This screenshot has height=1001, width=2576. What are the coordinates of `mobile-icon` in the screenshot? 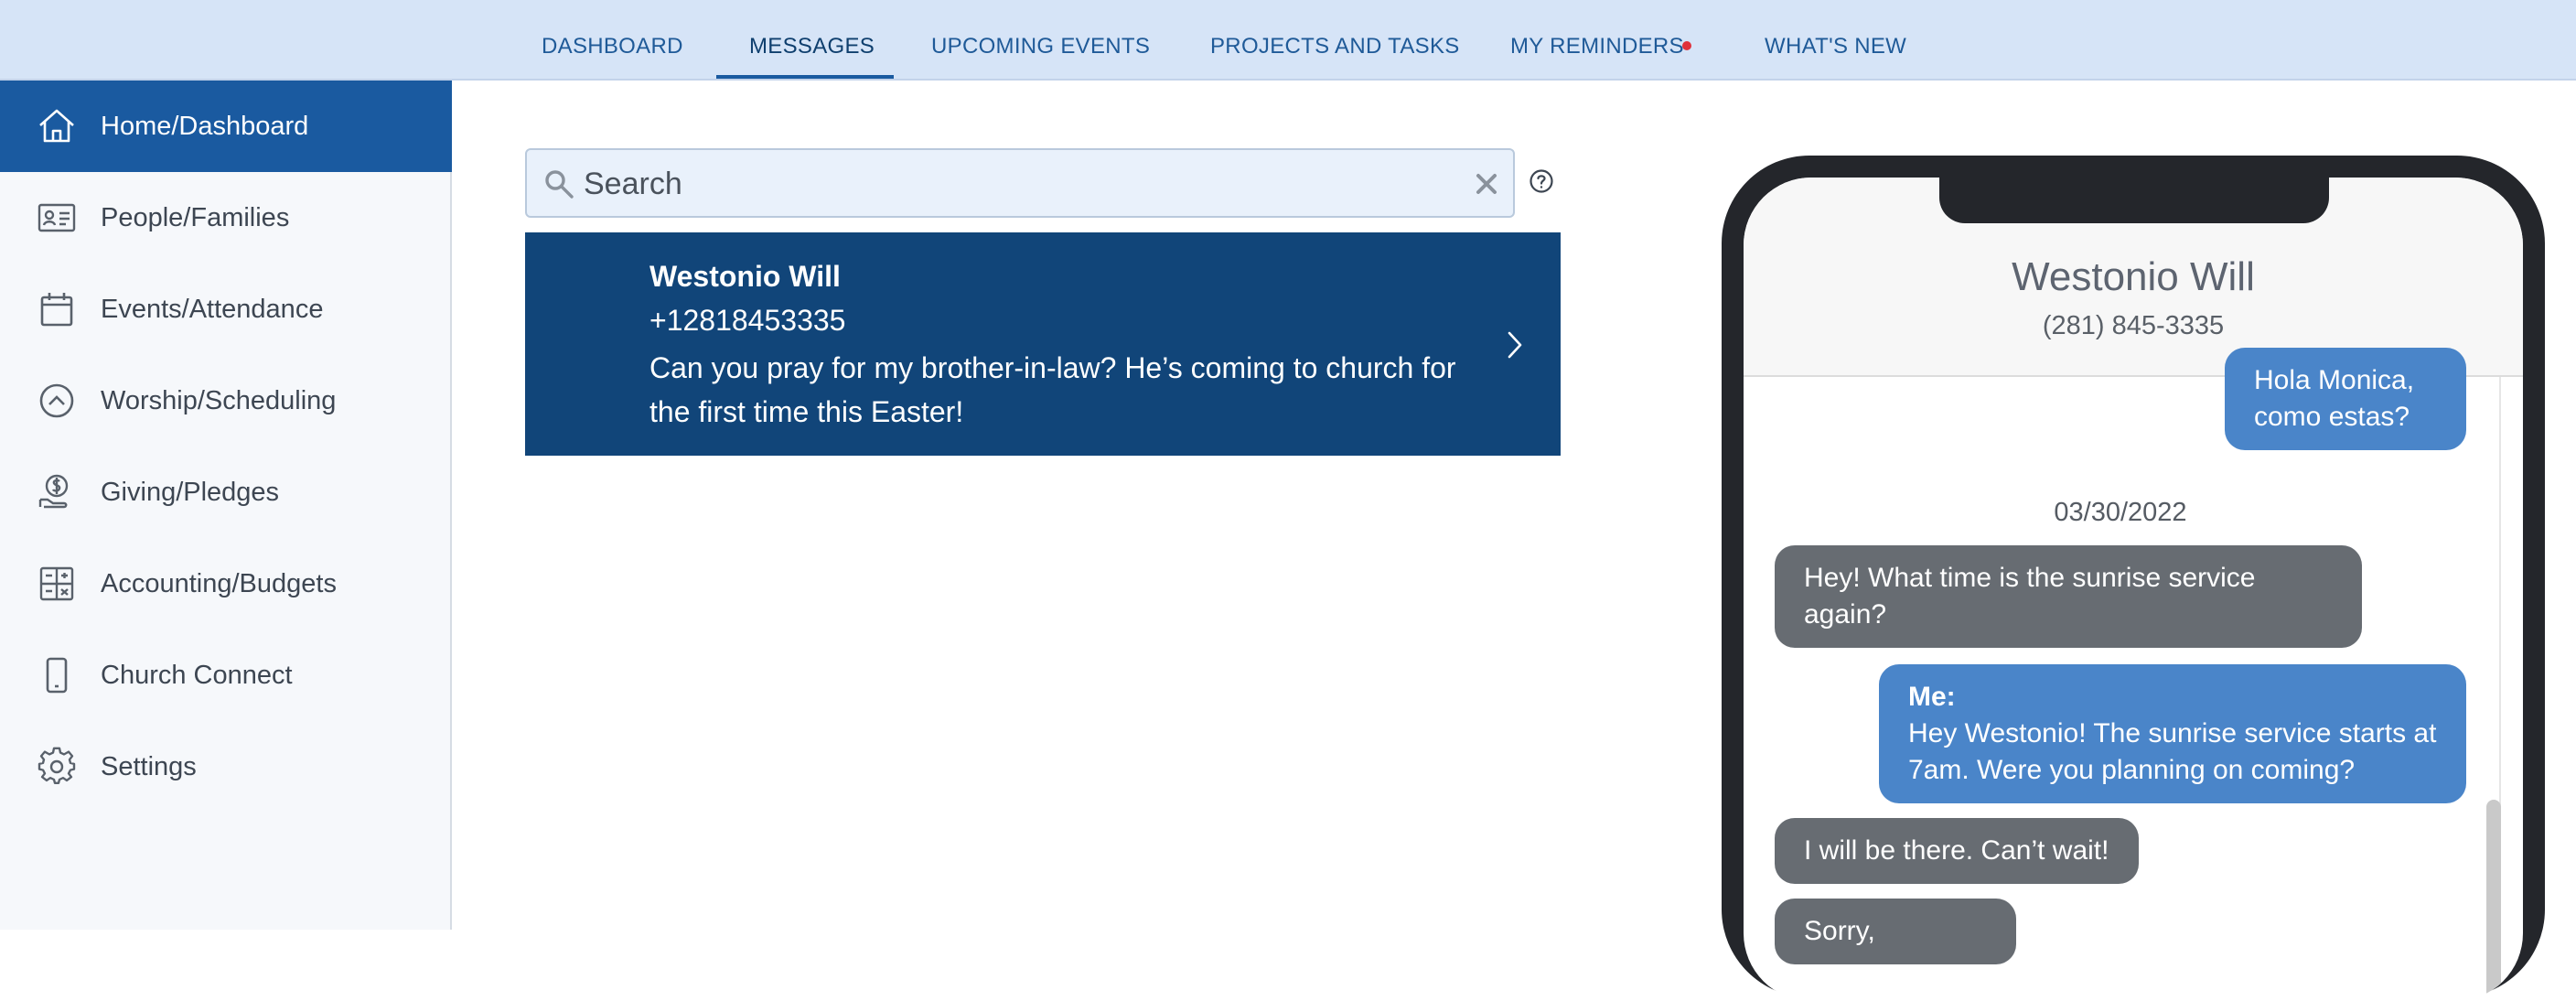 It's located at (57, 676).